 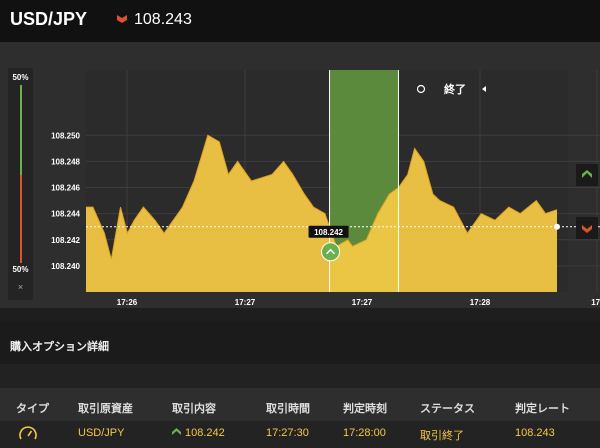 I want to click on col-judge-time: 判定時刻, so click(x=365, y=409).